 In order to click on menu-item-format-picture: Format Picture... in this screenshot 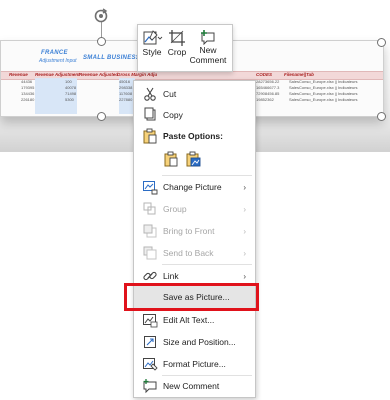, I will do `click(194, 364)`.